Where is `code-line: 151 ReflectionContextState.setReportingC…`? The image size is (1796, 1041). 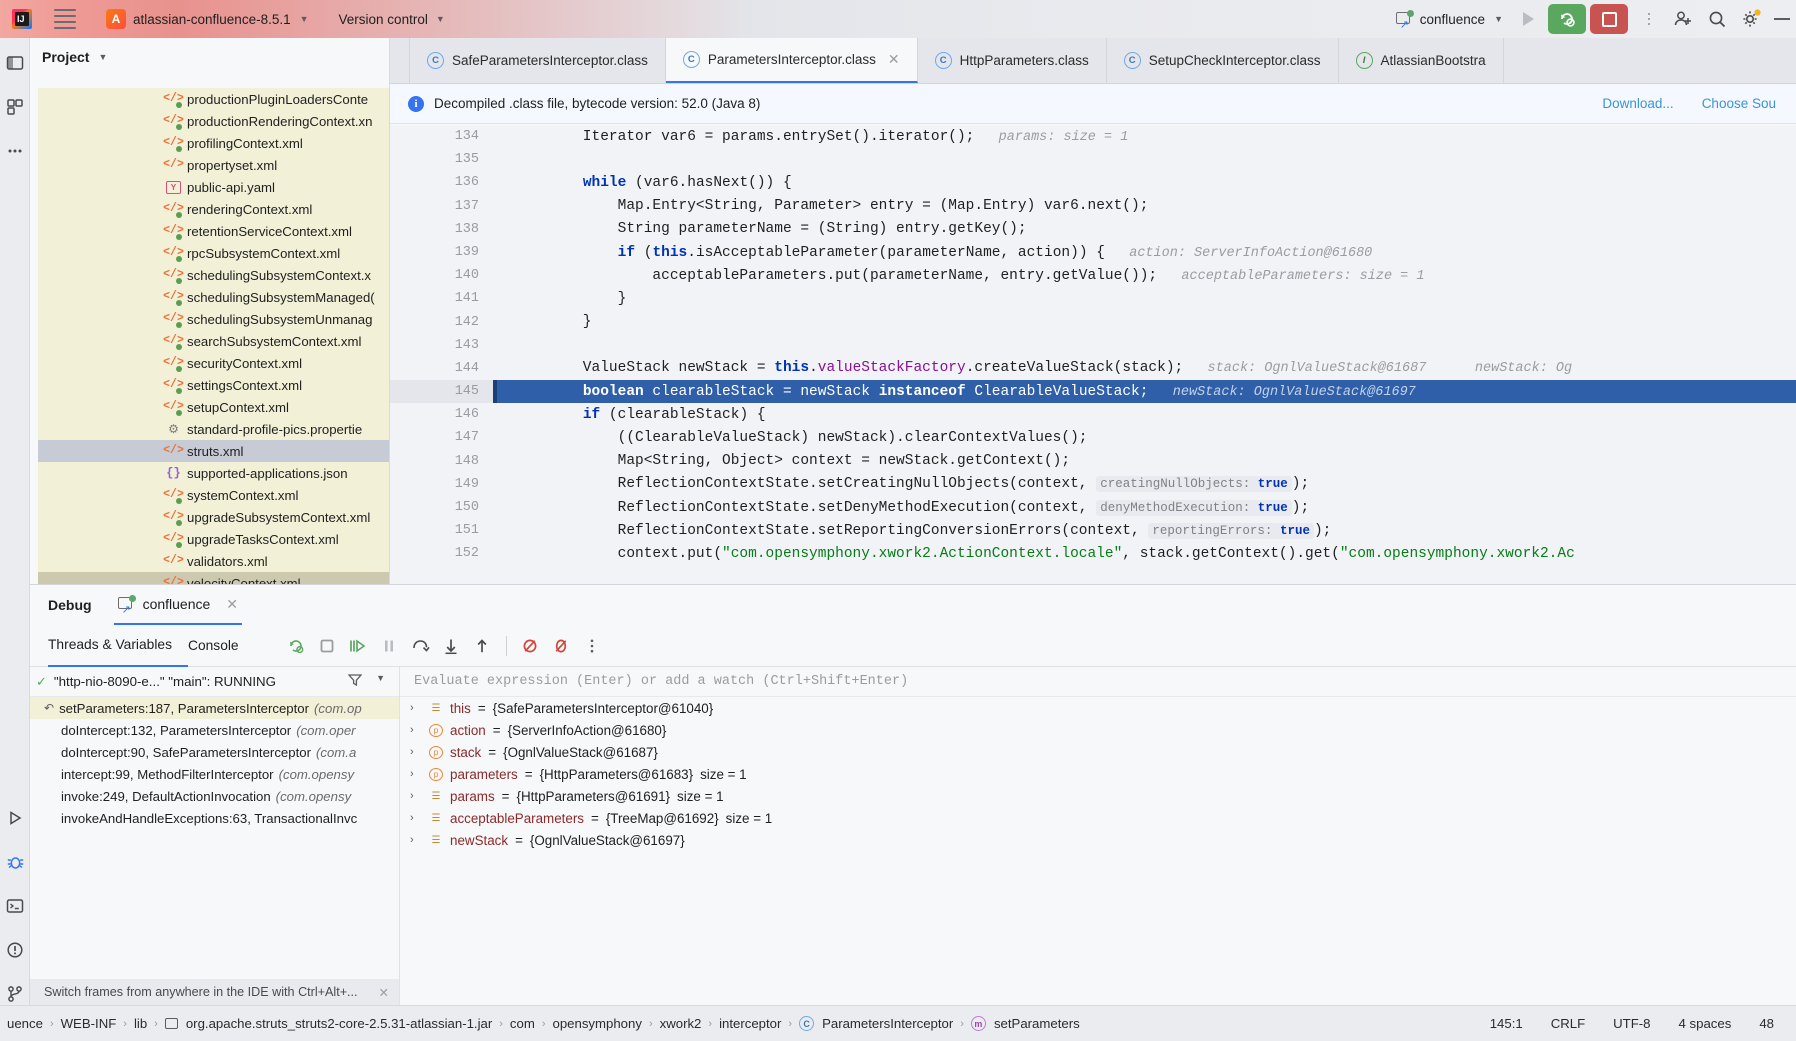
code-line: 151 ReflectionContextState.setReportingC… is located at coordinates (1093, 530).